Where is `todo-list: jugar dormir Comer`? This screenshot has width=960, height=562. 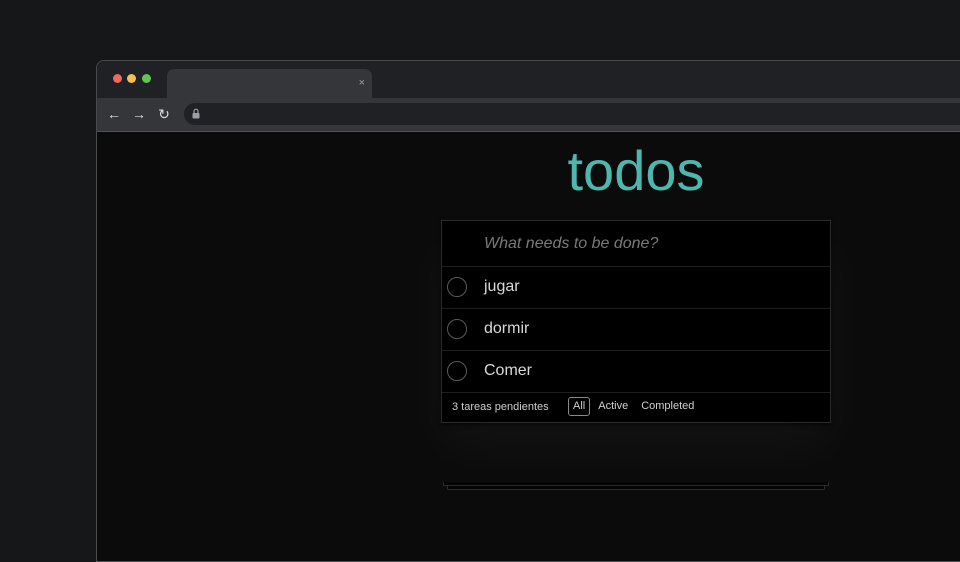
todo-list: jugar dormir Comer is located at coordinates (636, 330).